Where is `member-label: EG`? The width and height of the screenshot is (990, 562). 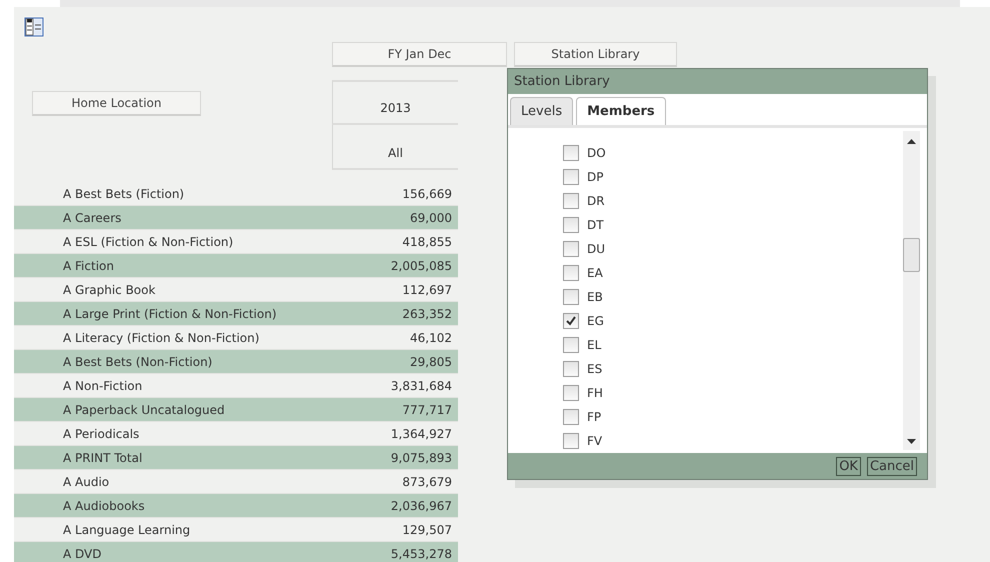 member-label: EG is located at coordinates (595, 321).